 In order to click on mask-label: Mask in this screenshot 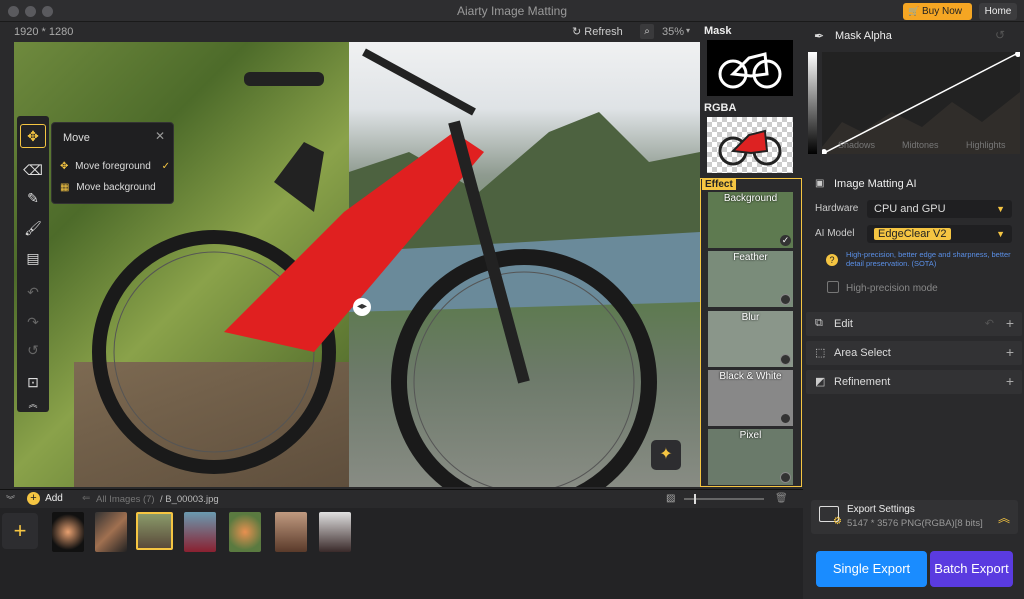, I will do `click(718, 31)`.